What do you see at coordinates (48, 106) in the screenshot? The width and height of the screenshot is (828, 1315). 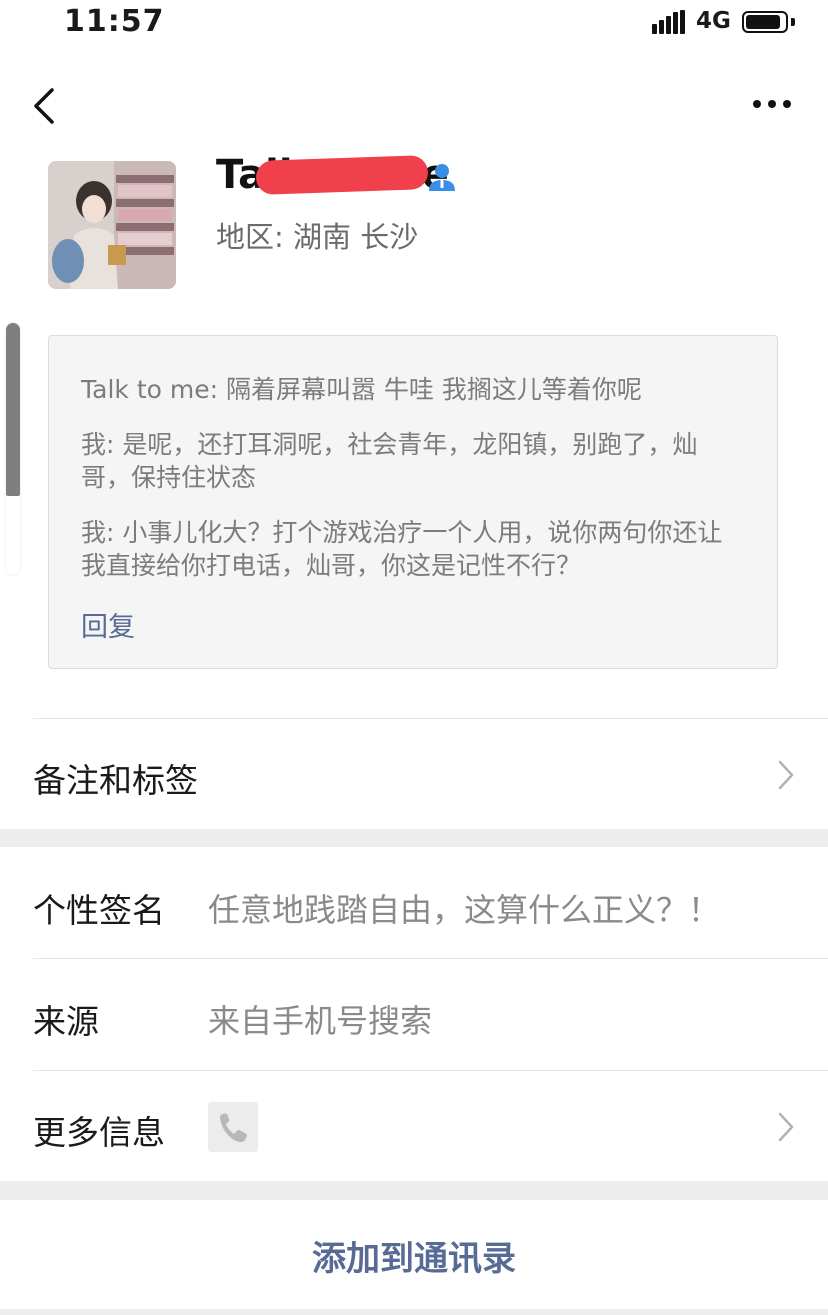 I see `back-icon` at bounding box center [48, 106].